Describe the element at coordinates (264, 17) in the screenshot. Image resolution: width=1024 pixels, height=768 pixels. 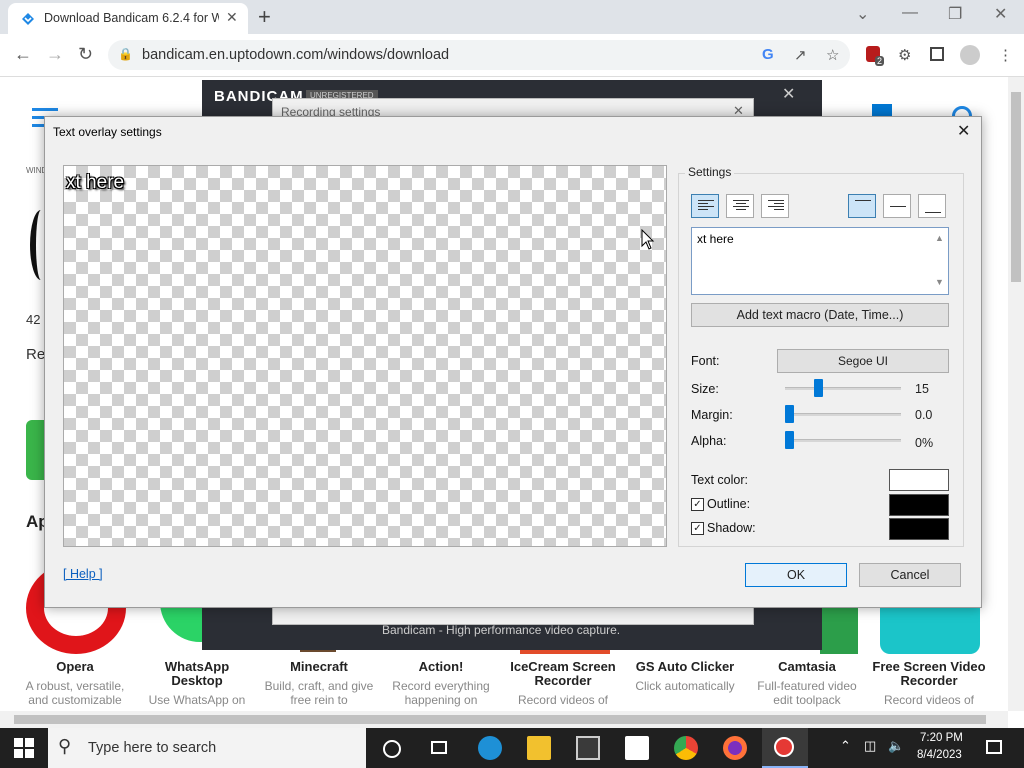
I see `new-tab-button: +` at that location.